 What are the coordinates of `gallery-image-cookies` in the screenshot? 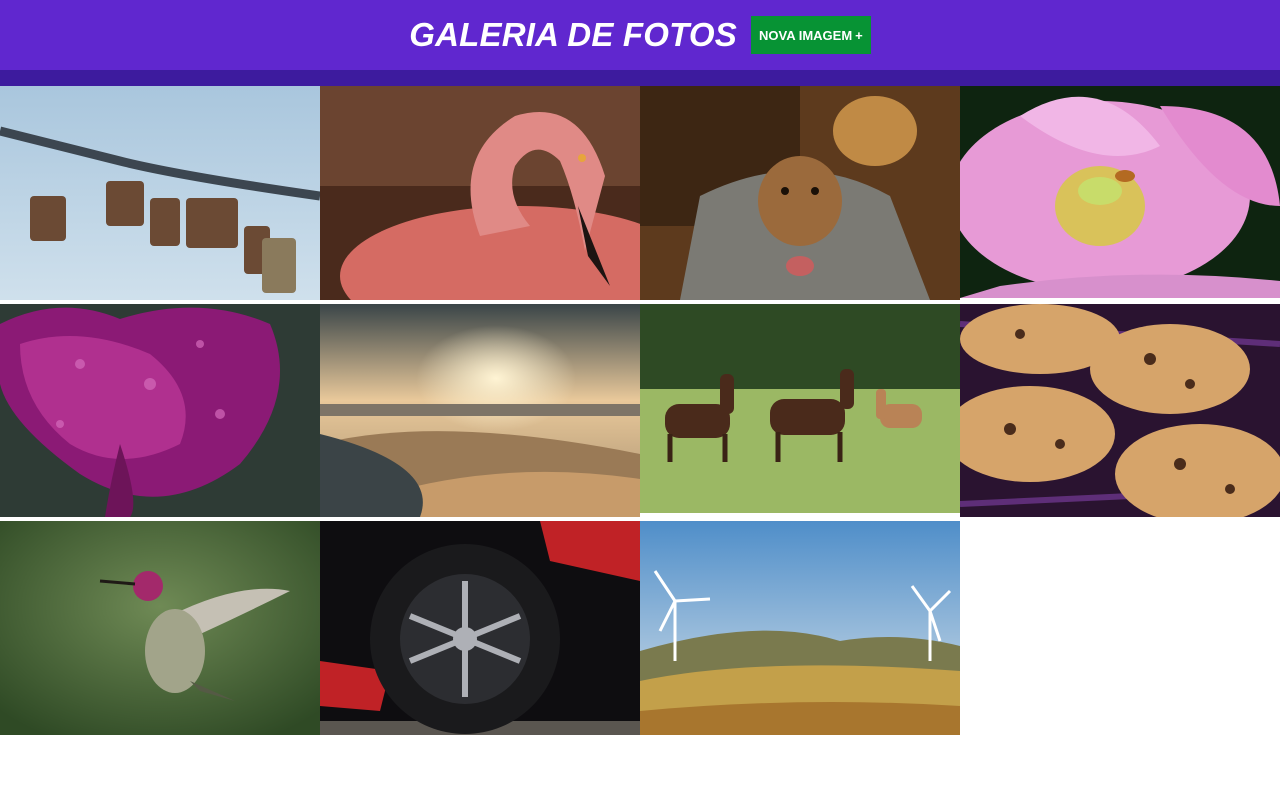 It's located at (1120, 410).